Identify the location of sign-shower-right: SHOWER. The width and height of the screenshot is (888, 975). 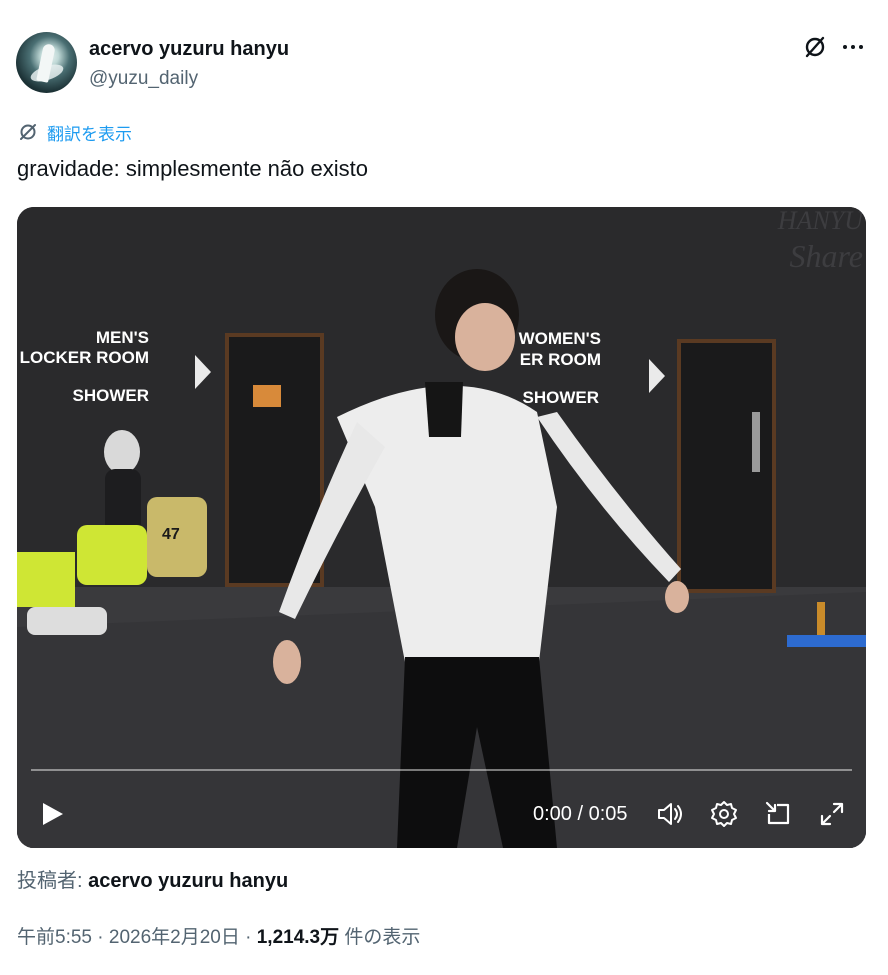
(561, 397).